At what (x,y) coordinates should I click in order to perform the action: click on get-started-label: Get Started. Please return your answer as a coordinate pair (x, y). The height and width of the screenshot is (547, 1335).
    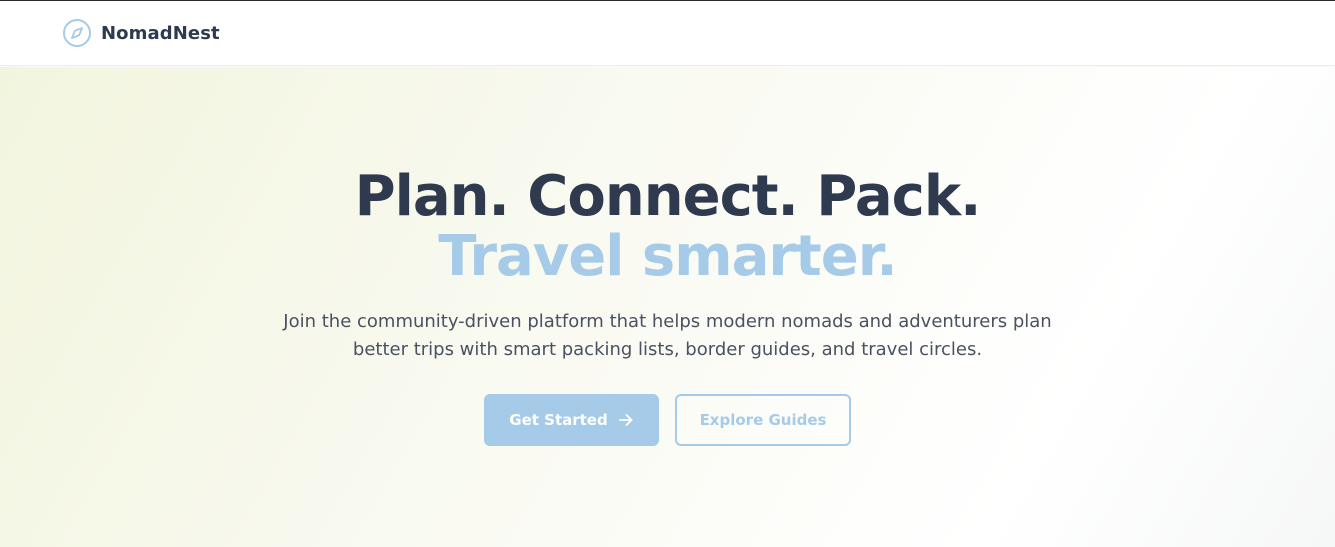
    Looking at the image, I should click on (558, 420).